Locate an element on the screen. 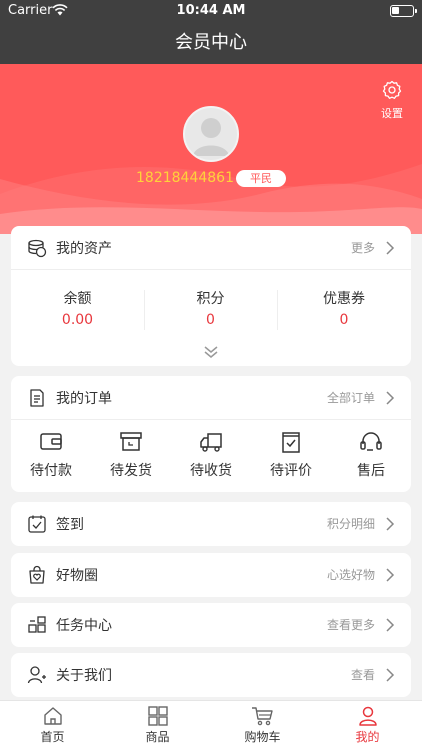 Image resolution: width=422 pixels, height=750 pixels. tab-mine: 我的 is located at coordinates (367, 725).